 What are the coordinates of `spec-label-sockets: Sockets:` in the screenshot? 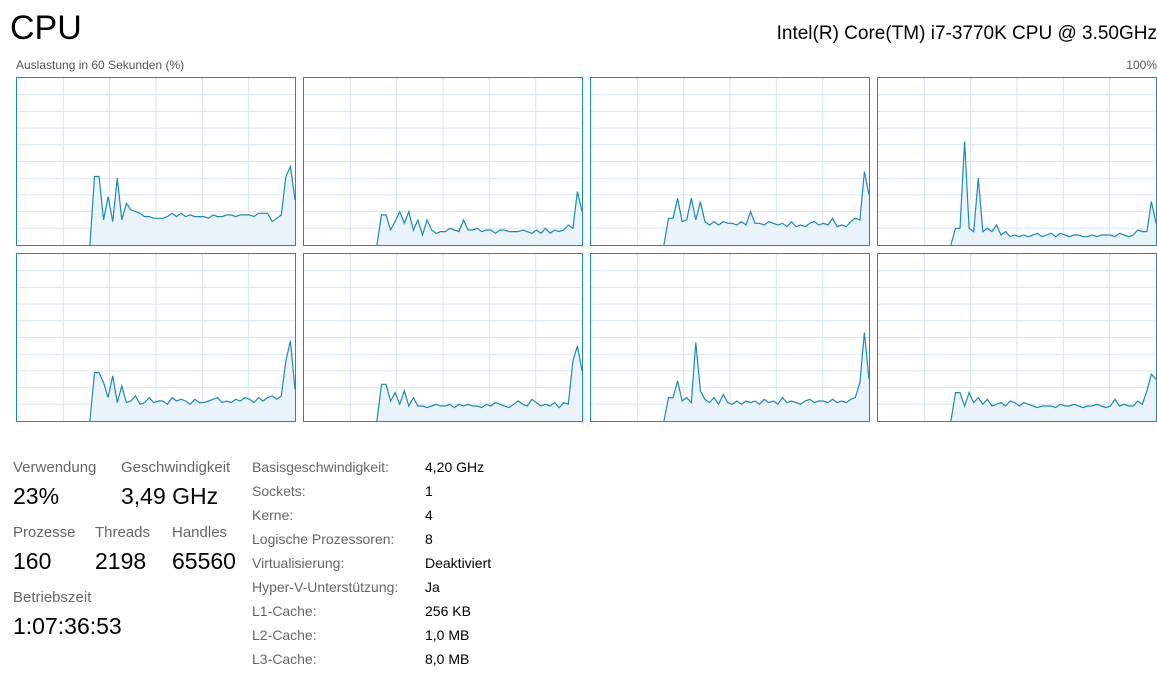 It's located at (279, 491).